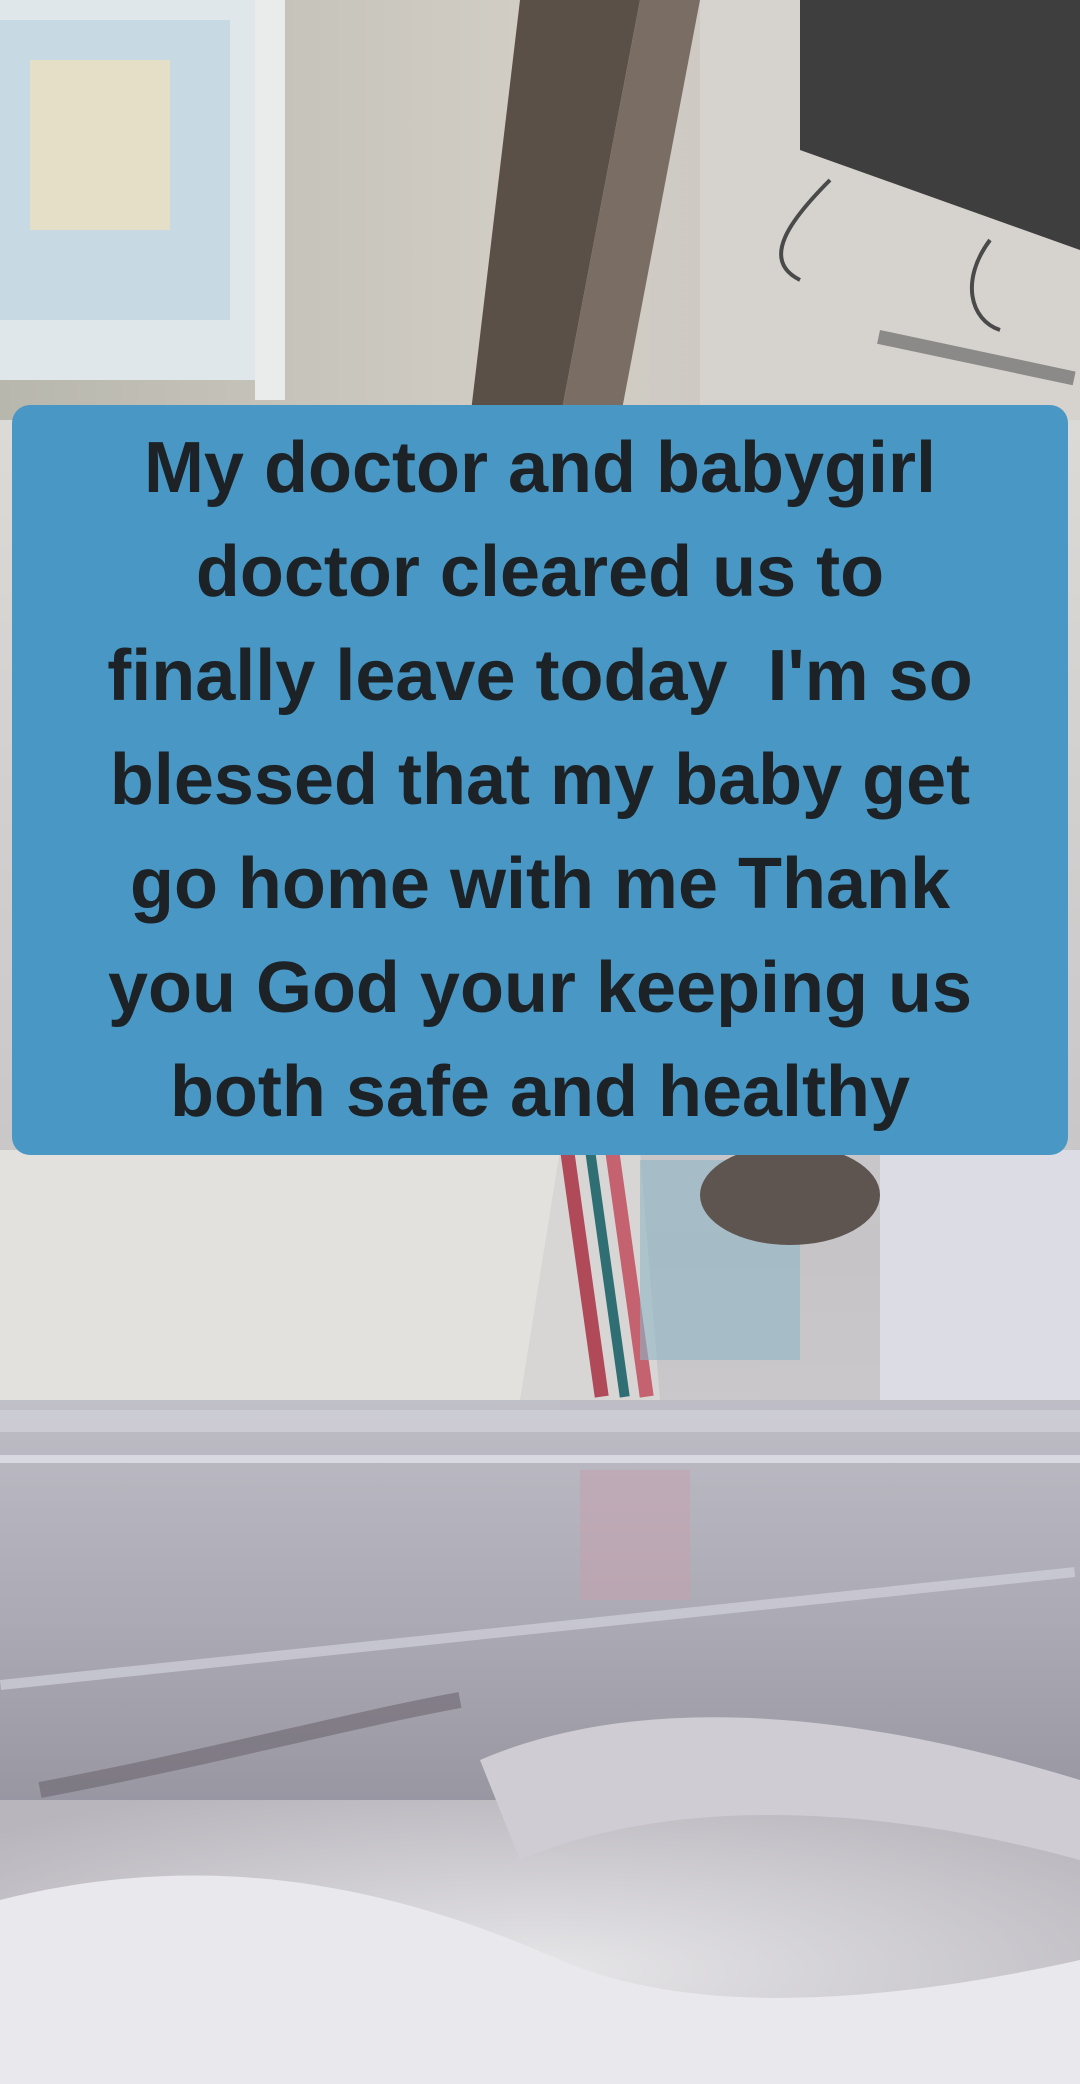 This screenshot has height=2084, width=1080. What do you see at coordinates (540, 572) in the screenshot?
I see `caption-line: doctor cleared us to` at bounding box center [540, 572].